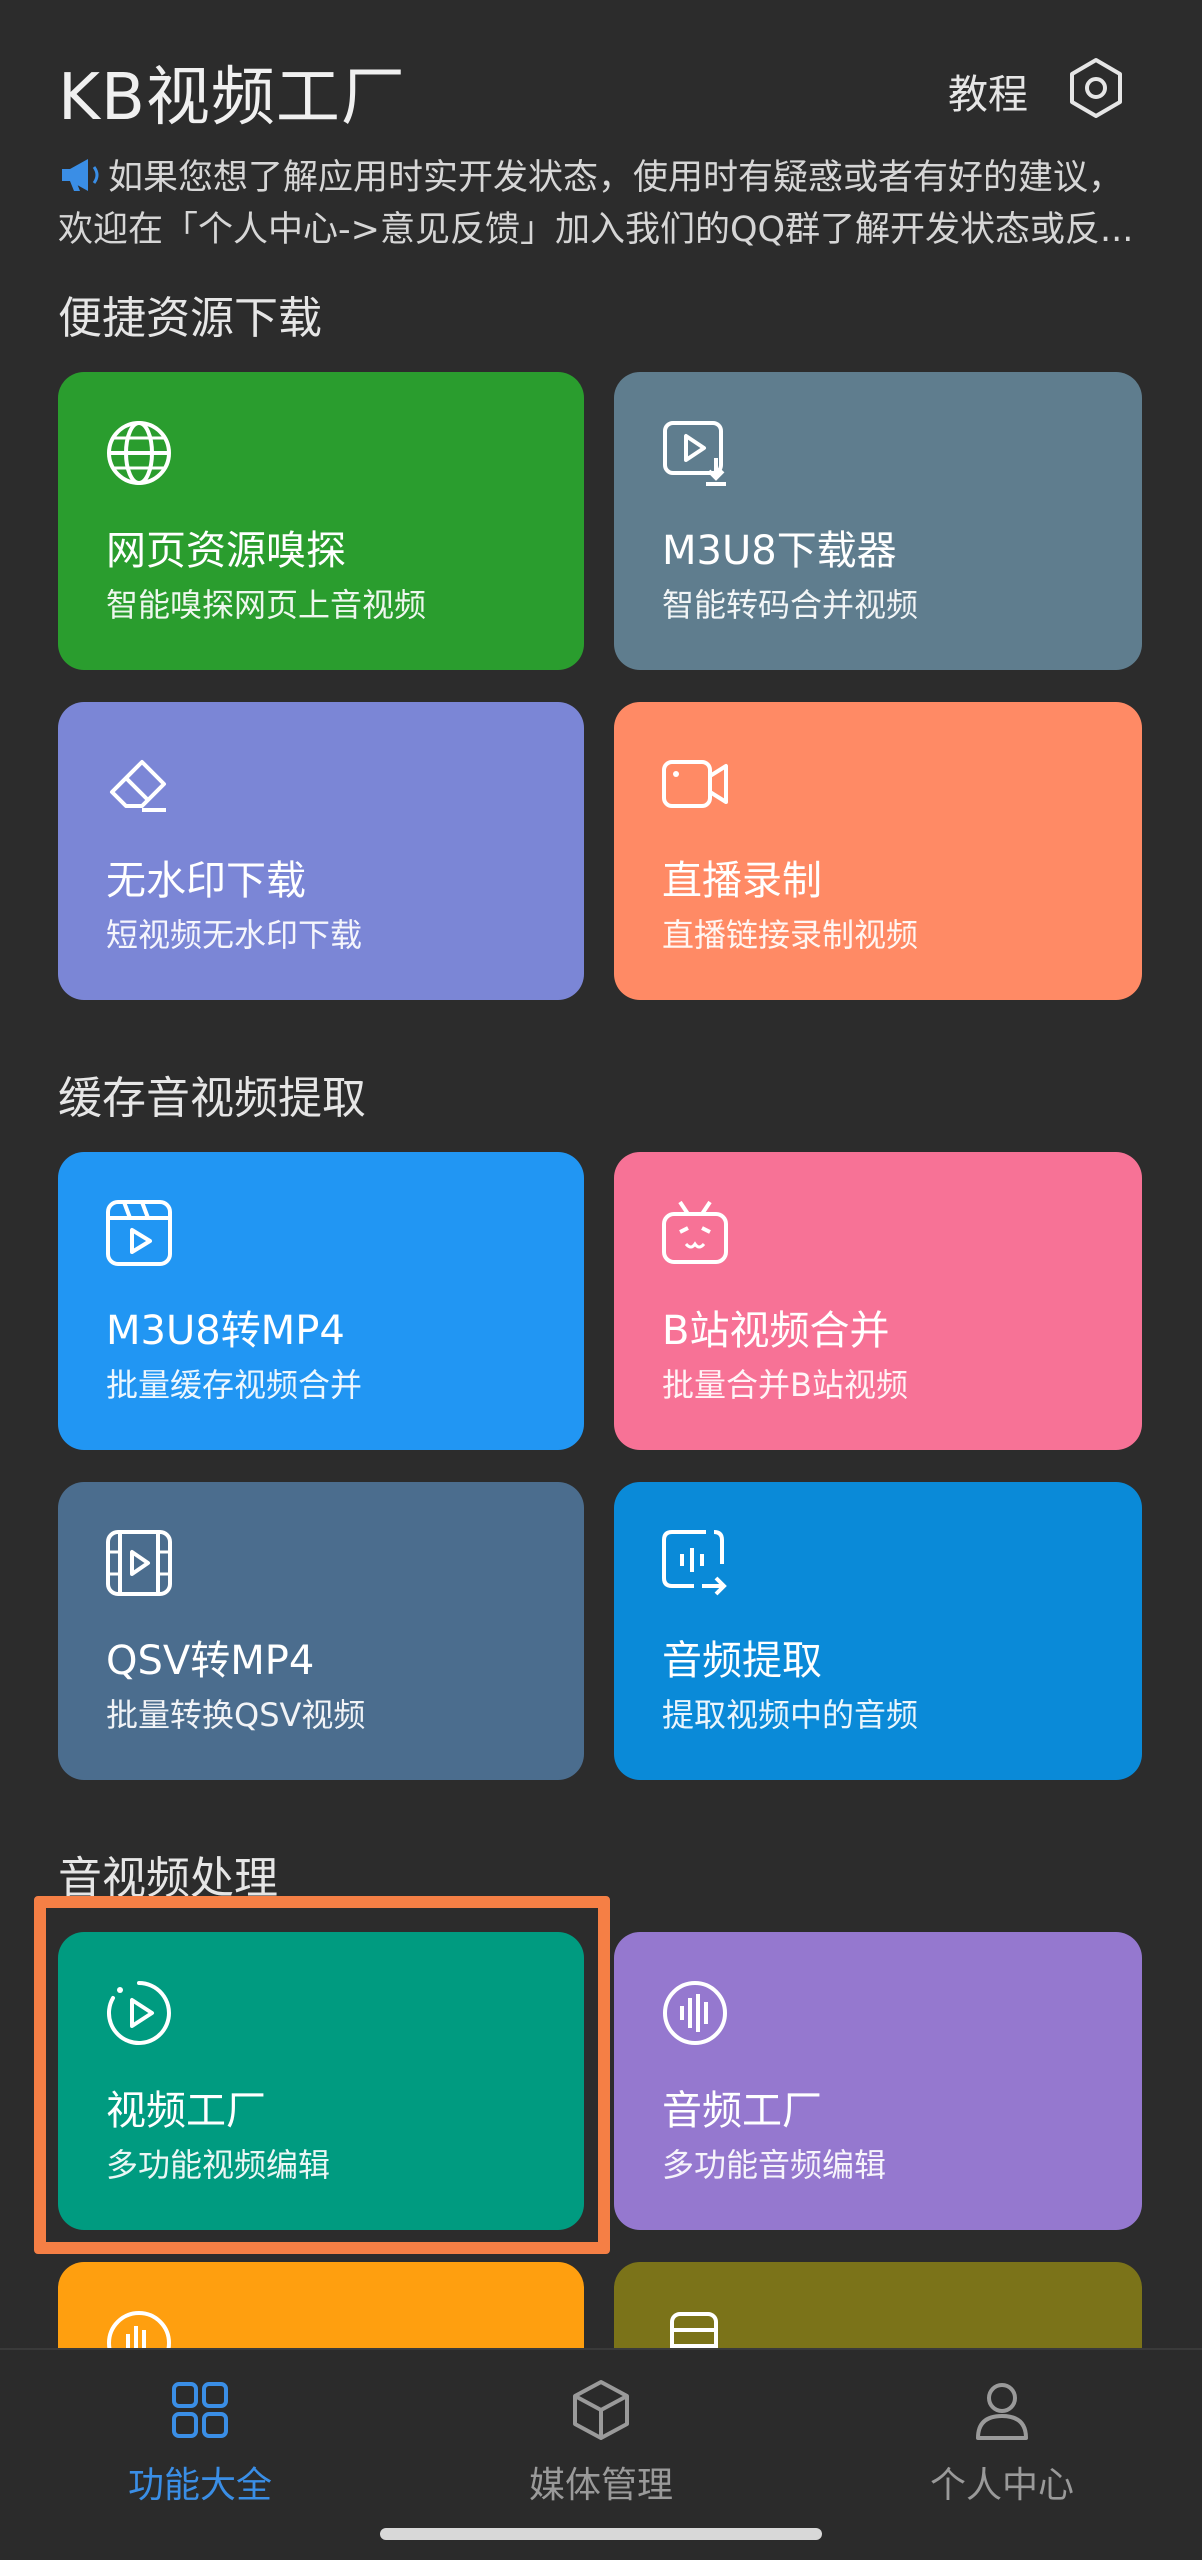  I want to click on card-m3u8-to-mp4: M3U8转MP4 批量缓存视频合并, so click(321, 1301).